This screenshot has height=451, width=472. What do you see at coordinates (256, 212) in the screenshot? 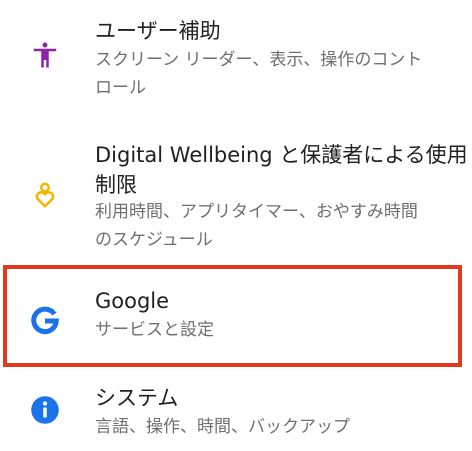
I see `settings-item-summary-line-1: 利用時間、アプリタイマー、おやすみ時間` at bounding box center [256, 212].